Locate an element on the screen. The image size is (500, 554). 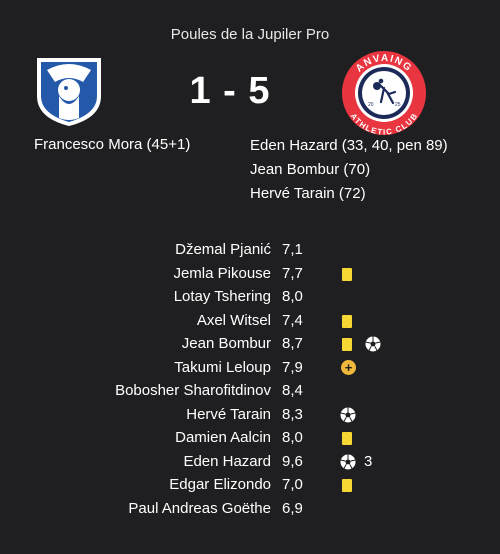
player-rating: 9,6 is located at coordinates (292, 461).